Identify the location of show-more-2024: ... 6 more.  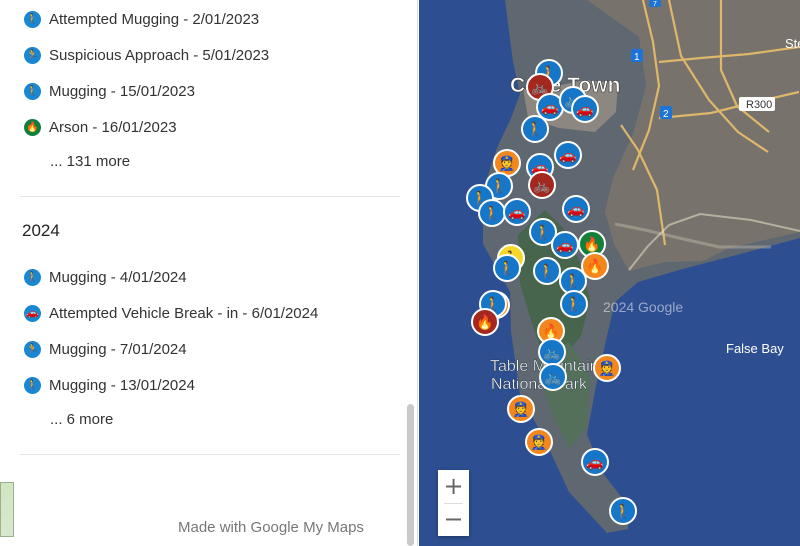
(81, 419).